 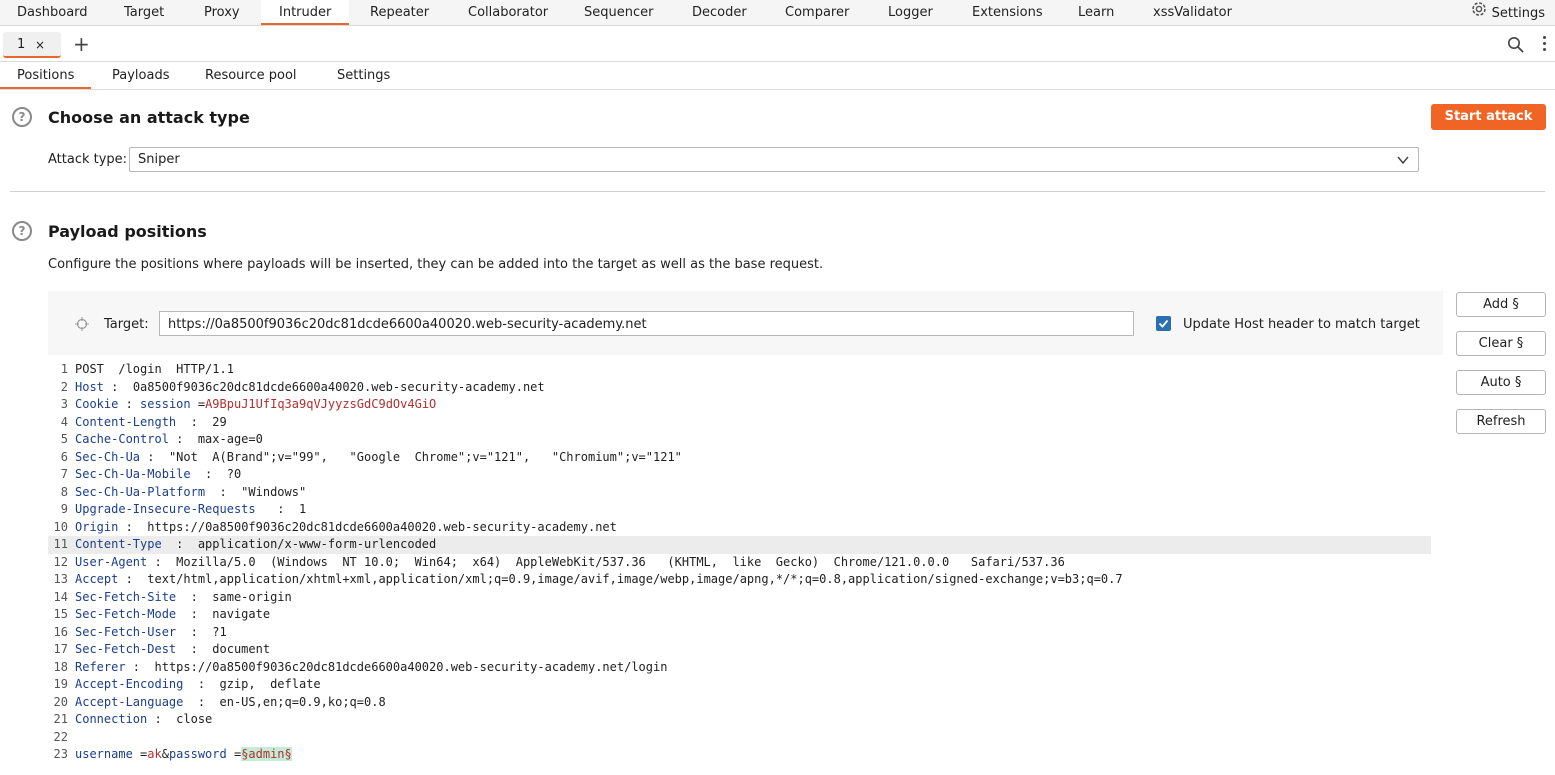 What do you see at coordinates (126, 596) in the screenshot?
I see `header-name: Sec-Fetch-Site` at bounding box center [126, 596].